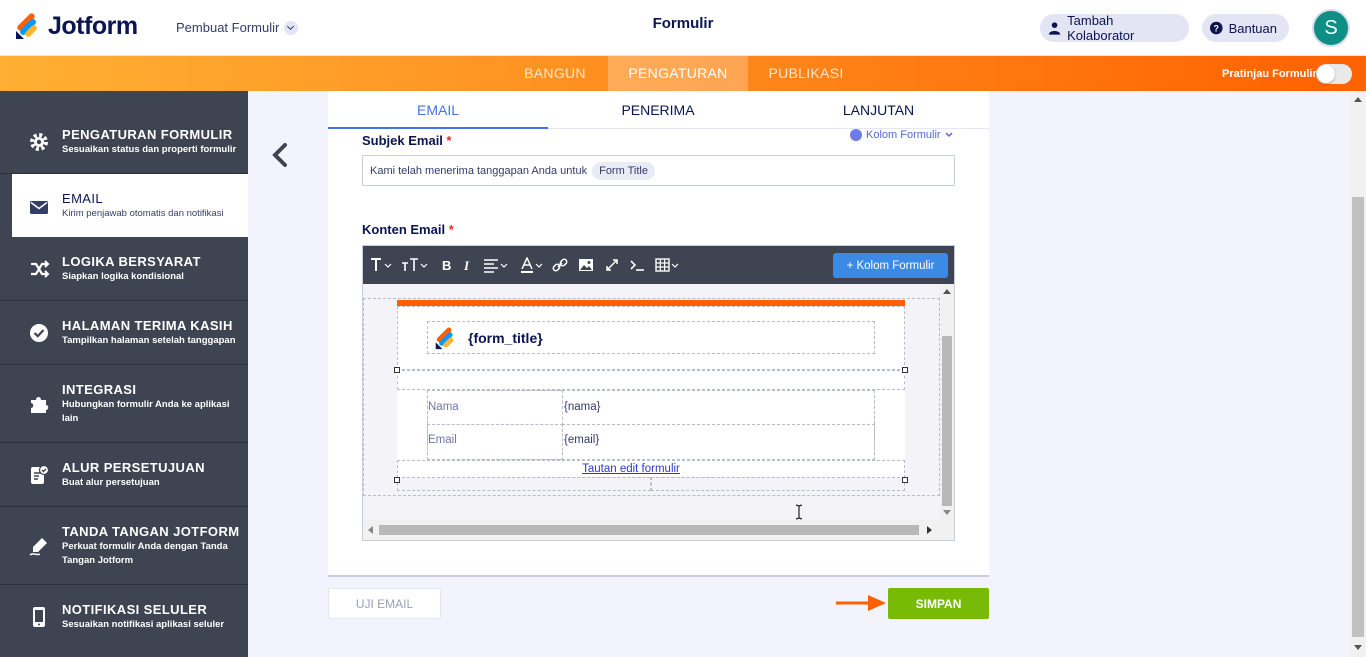 Image resolution: width=1366 pixels, height=657 pixels. I want to click on editor-vertical-scrollbar, so click(947, 402).